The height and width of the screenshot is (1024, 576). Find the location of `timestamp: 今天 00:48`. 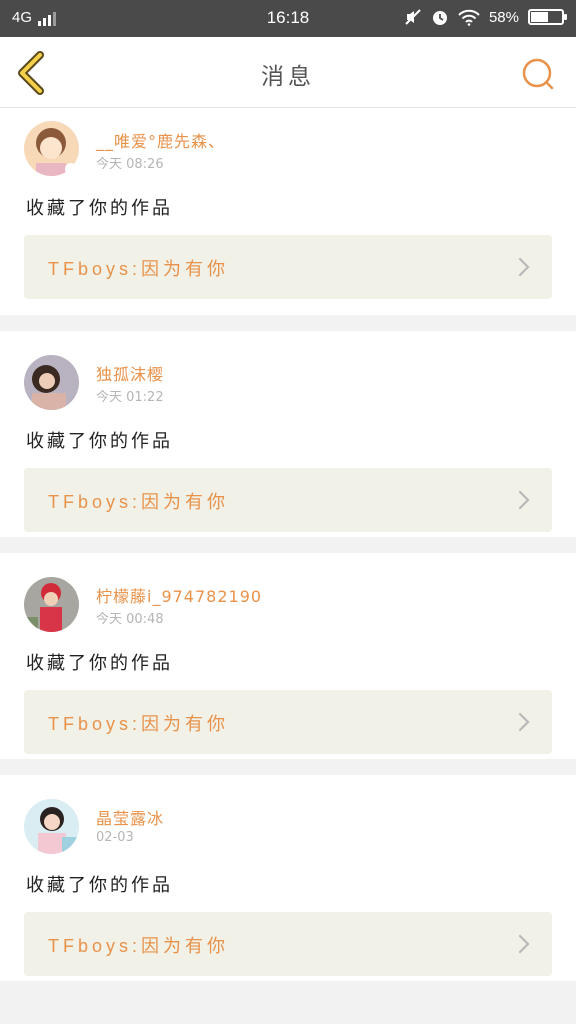

timestamp: 今天 00:48 is located at coordinates (130, 619).